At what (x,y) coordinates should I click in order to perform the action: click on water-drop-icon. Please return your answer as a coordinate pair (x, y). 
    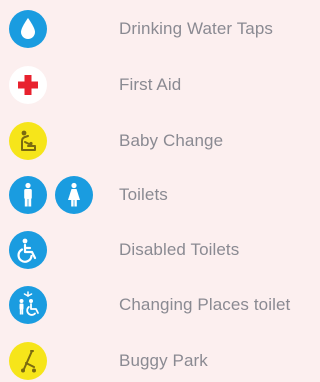
    Looking at the image, I should click on (28, 29).